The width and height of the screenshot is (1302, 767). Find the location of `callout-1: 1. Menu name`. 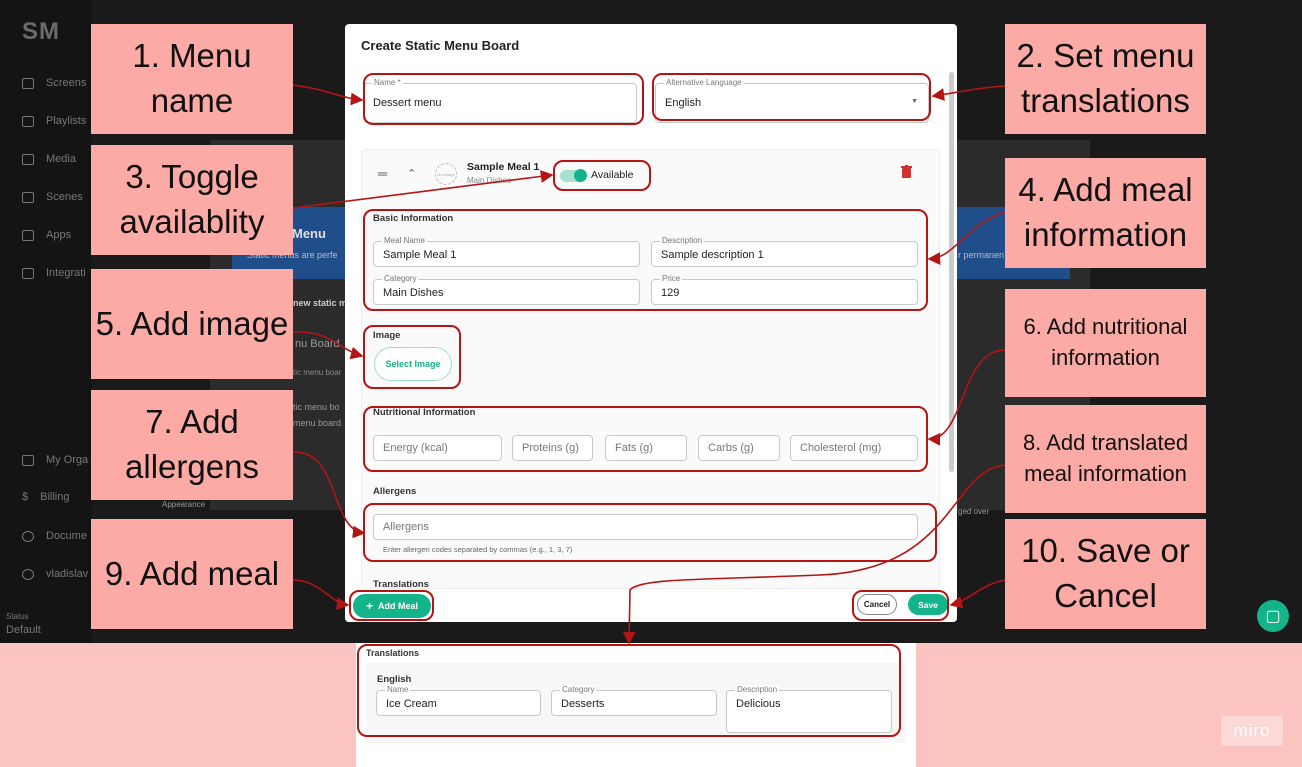

callout-1: 1. Menu name is located at coordinates (192, 79).